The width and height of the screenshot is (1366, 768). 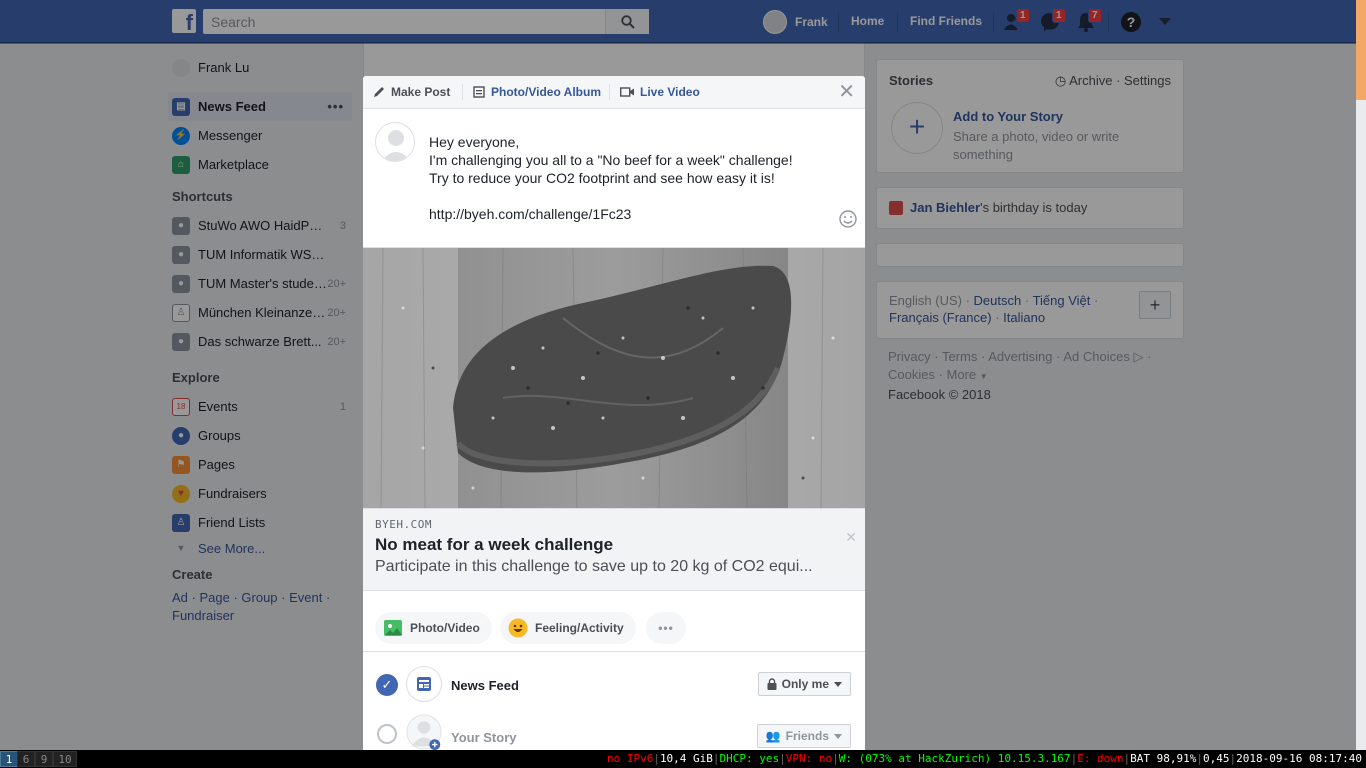 I want to click on user-avatar, so click(x=395, y=142).